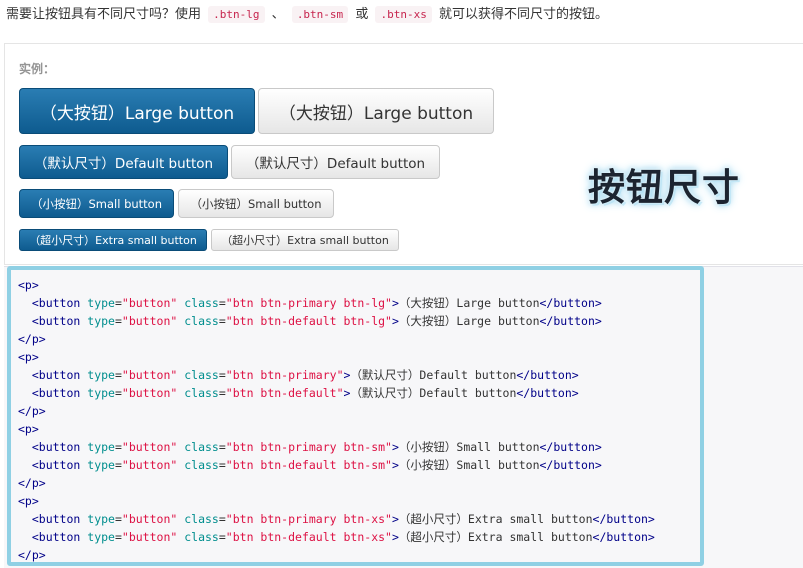 Image resolution: width=803 pixels, height=568 pixels. I want to click on code-btn-sm: .btn-sm, so click(320, 14).